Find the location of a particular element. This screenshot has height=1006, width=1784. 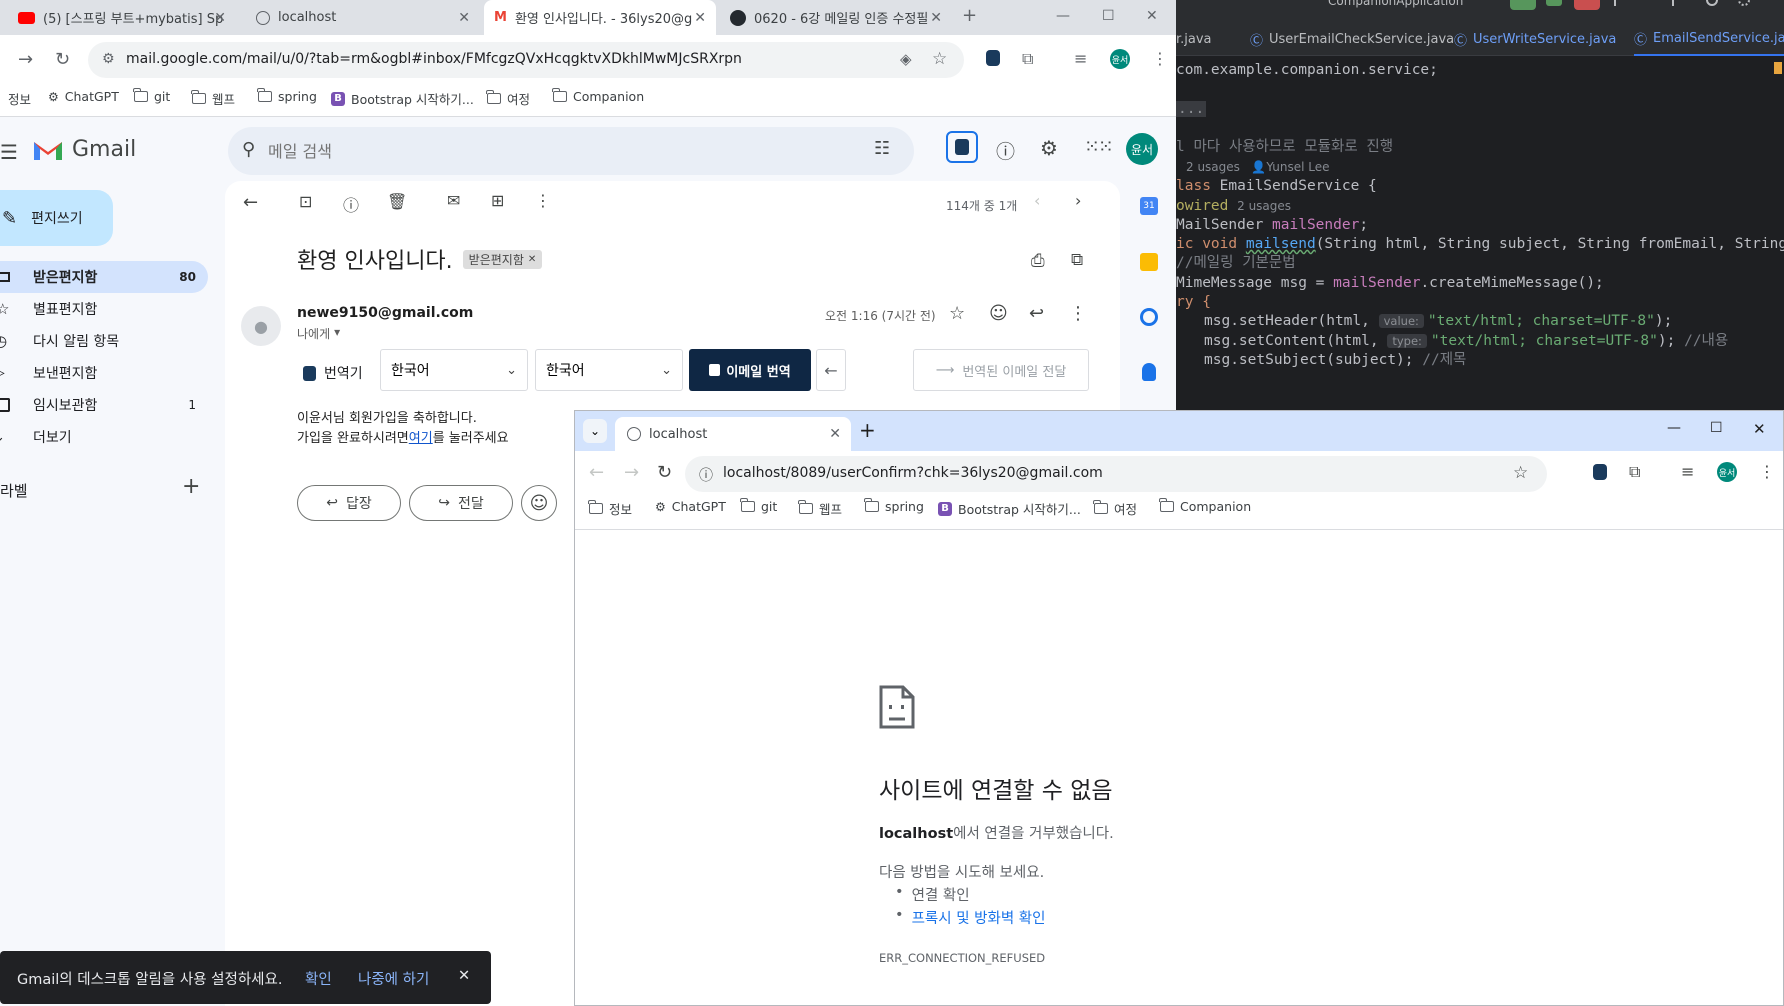

ide-tab-file: Ⓒ UserEmailCheckService.java is located at coordinates (1352, 39).